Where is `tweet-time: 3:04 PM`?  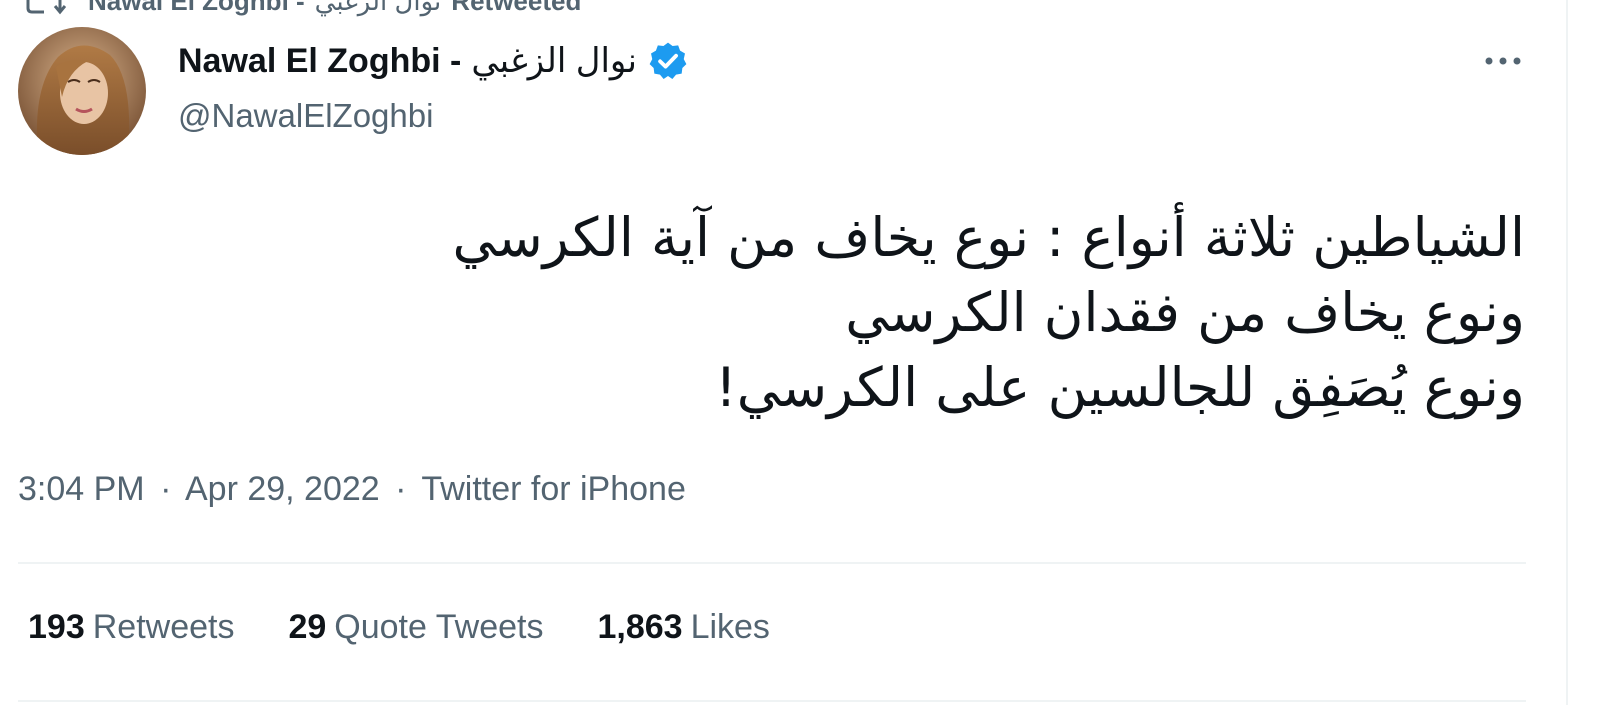
tweet-time: 3:04 PM is located at coordinates (81, 489).